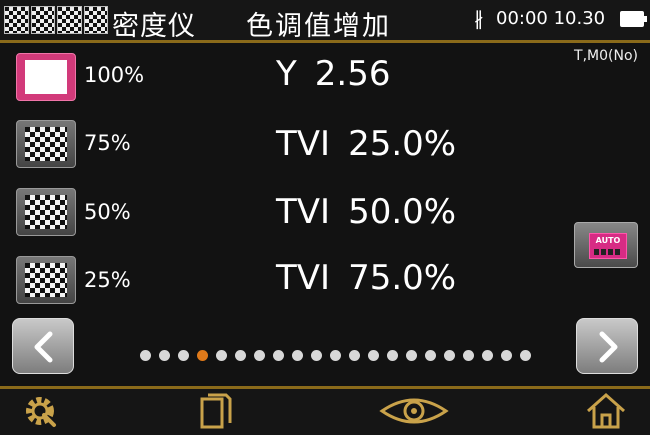 The width and height of the screenshot is (650, 435). I want to click on header-bar: 密度仪 色调值增加 ∦ 00:00 10.30, so click(325, 21).